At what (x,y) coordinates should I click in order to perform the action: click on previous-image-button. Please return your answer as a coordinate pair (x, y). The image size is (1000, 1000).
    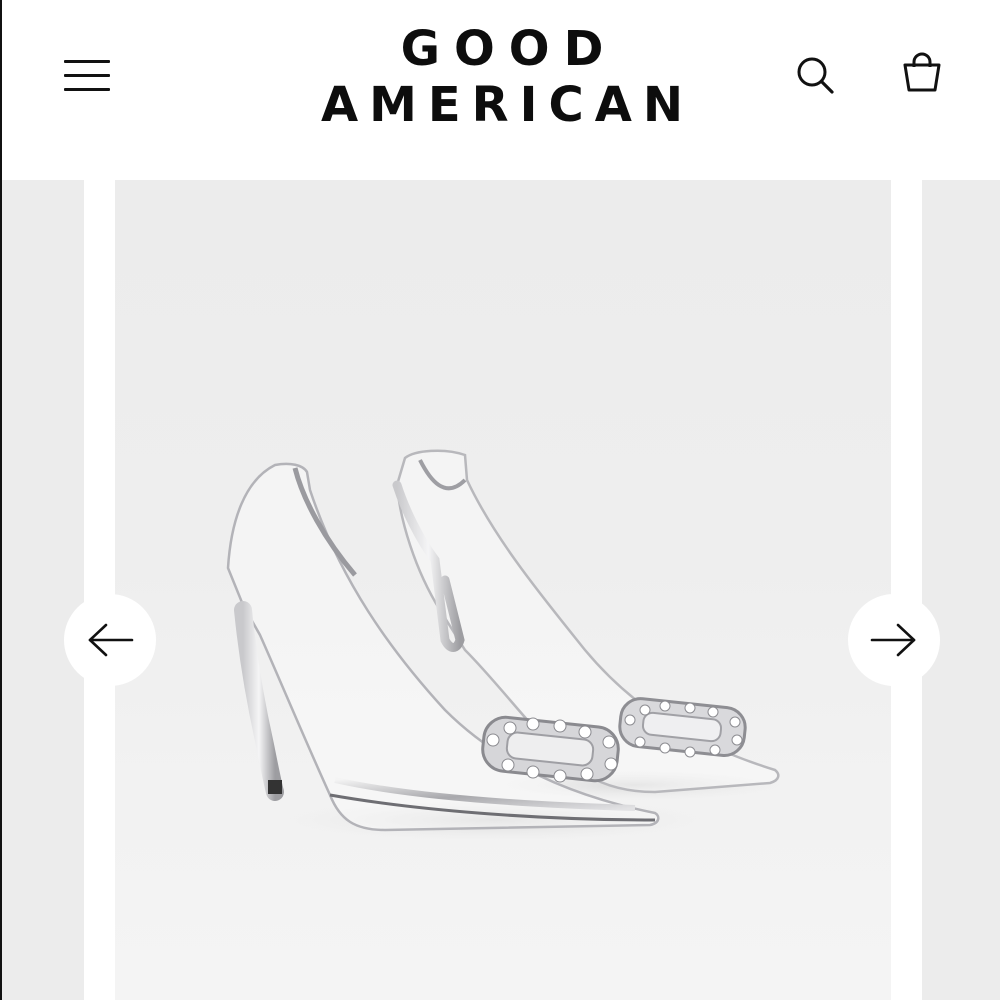
    Looking at the image, I should click on (110, 640).